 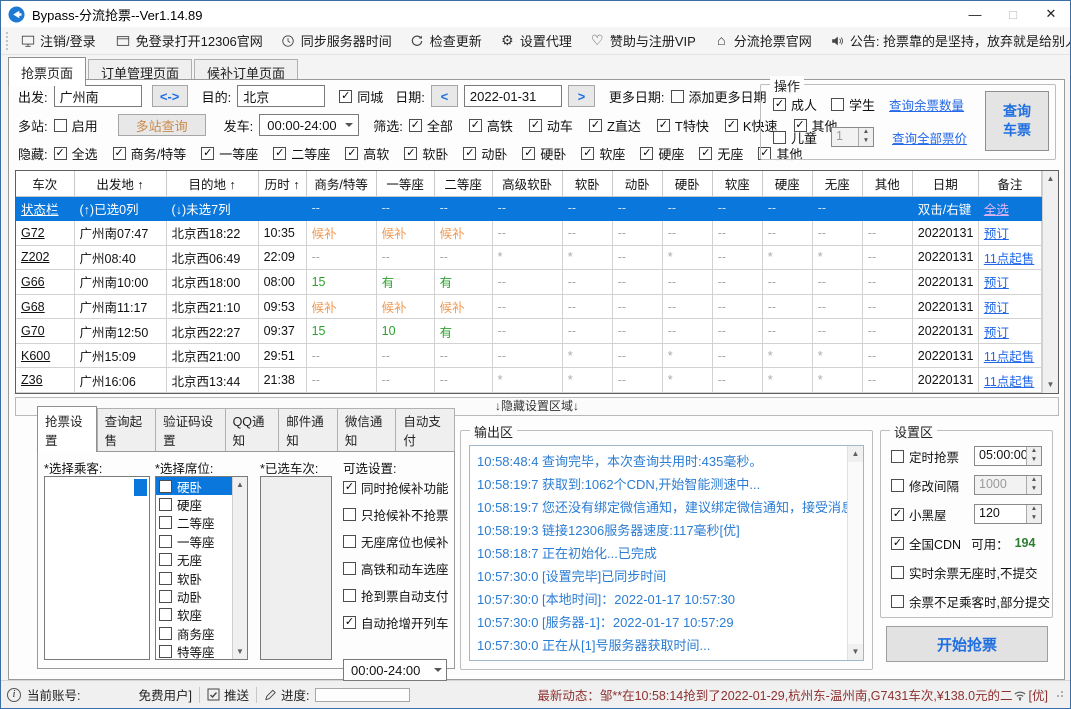 What do you see at coordinates (212, 184) in the screenshot?
I see `column-header: 目的地 ↑` at bounding box center [212, 184].